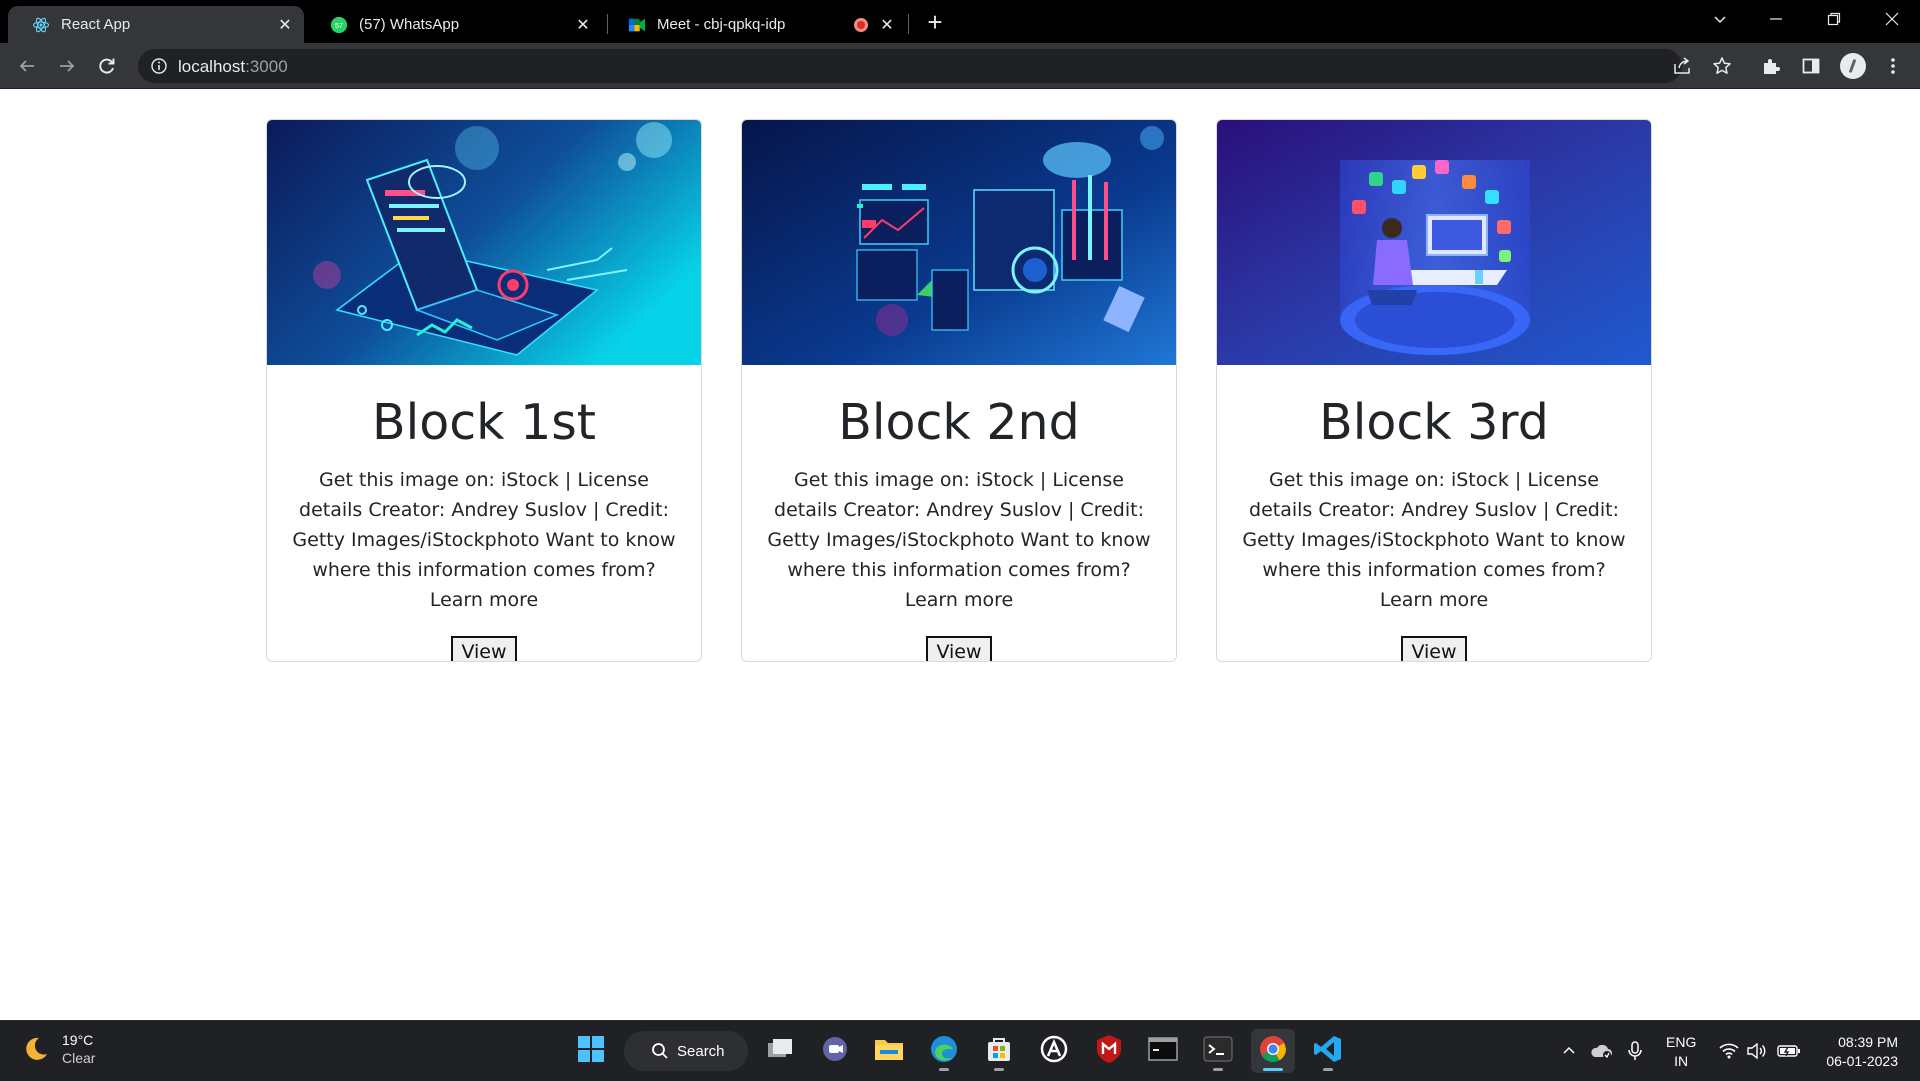  I want to click on clock-time: 08:39 PM, so click(1868, 1042).